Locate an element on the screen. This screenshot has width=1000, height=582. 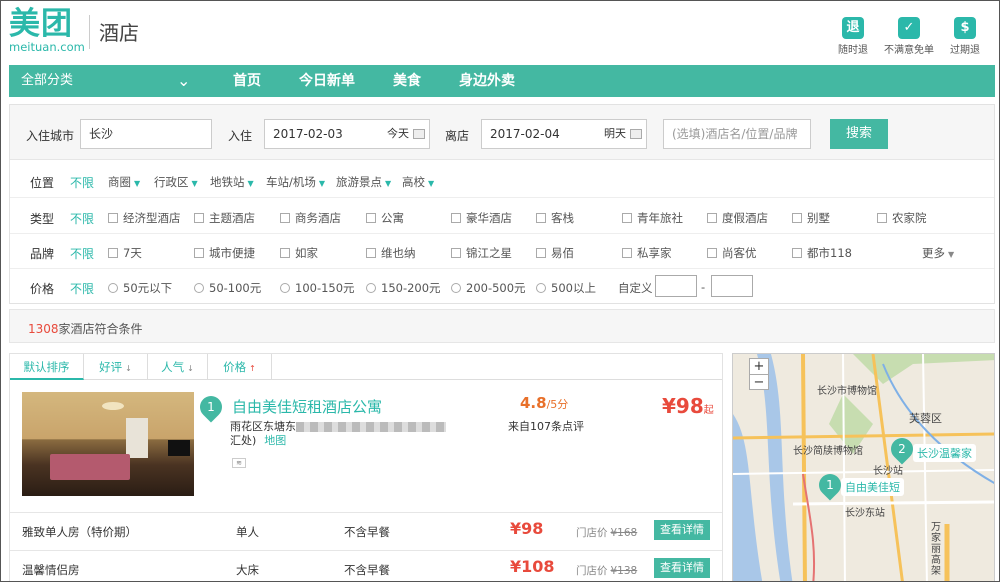
map-label: 万家丽高架 is located at coordinates (936, 549).